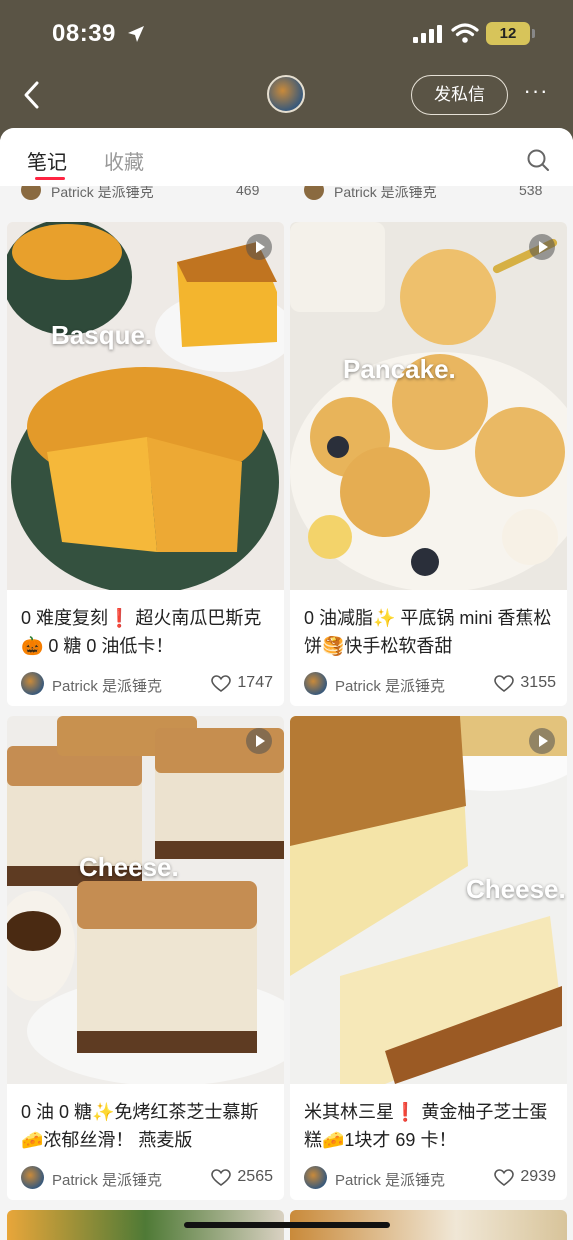 Image resolution: width=573 pixels, height=1240 pixels. What do you see at coordinates (124, 160) in the screenshot?
I see `tab-collections: 收藏` at bounding box center [124, 160].